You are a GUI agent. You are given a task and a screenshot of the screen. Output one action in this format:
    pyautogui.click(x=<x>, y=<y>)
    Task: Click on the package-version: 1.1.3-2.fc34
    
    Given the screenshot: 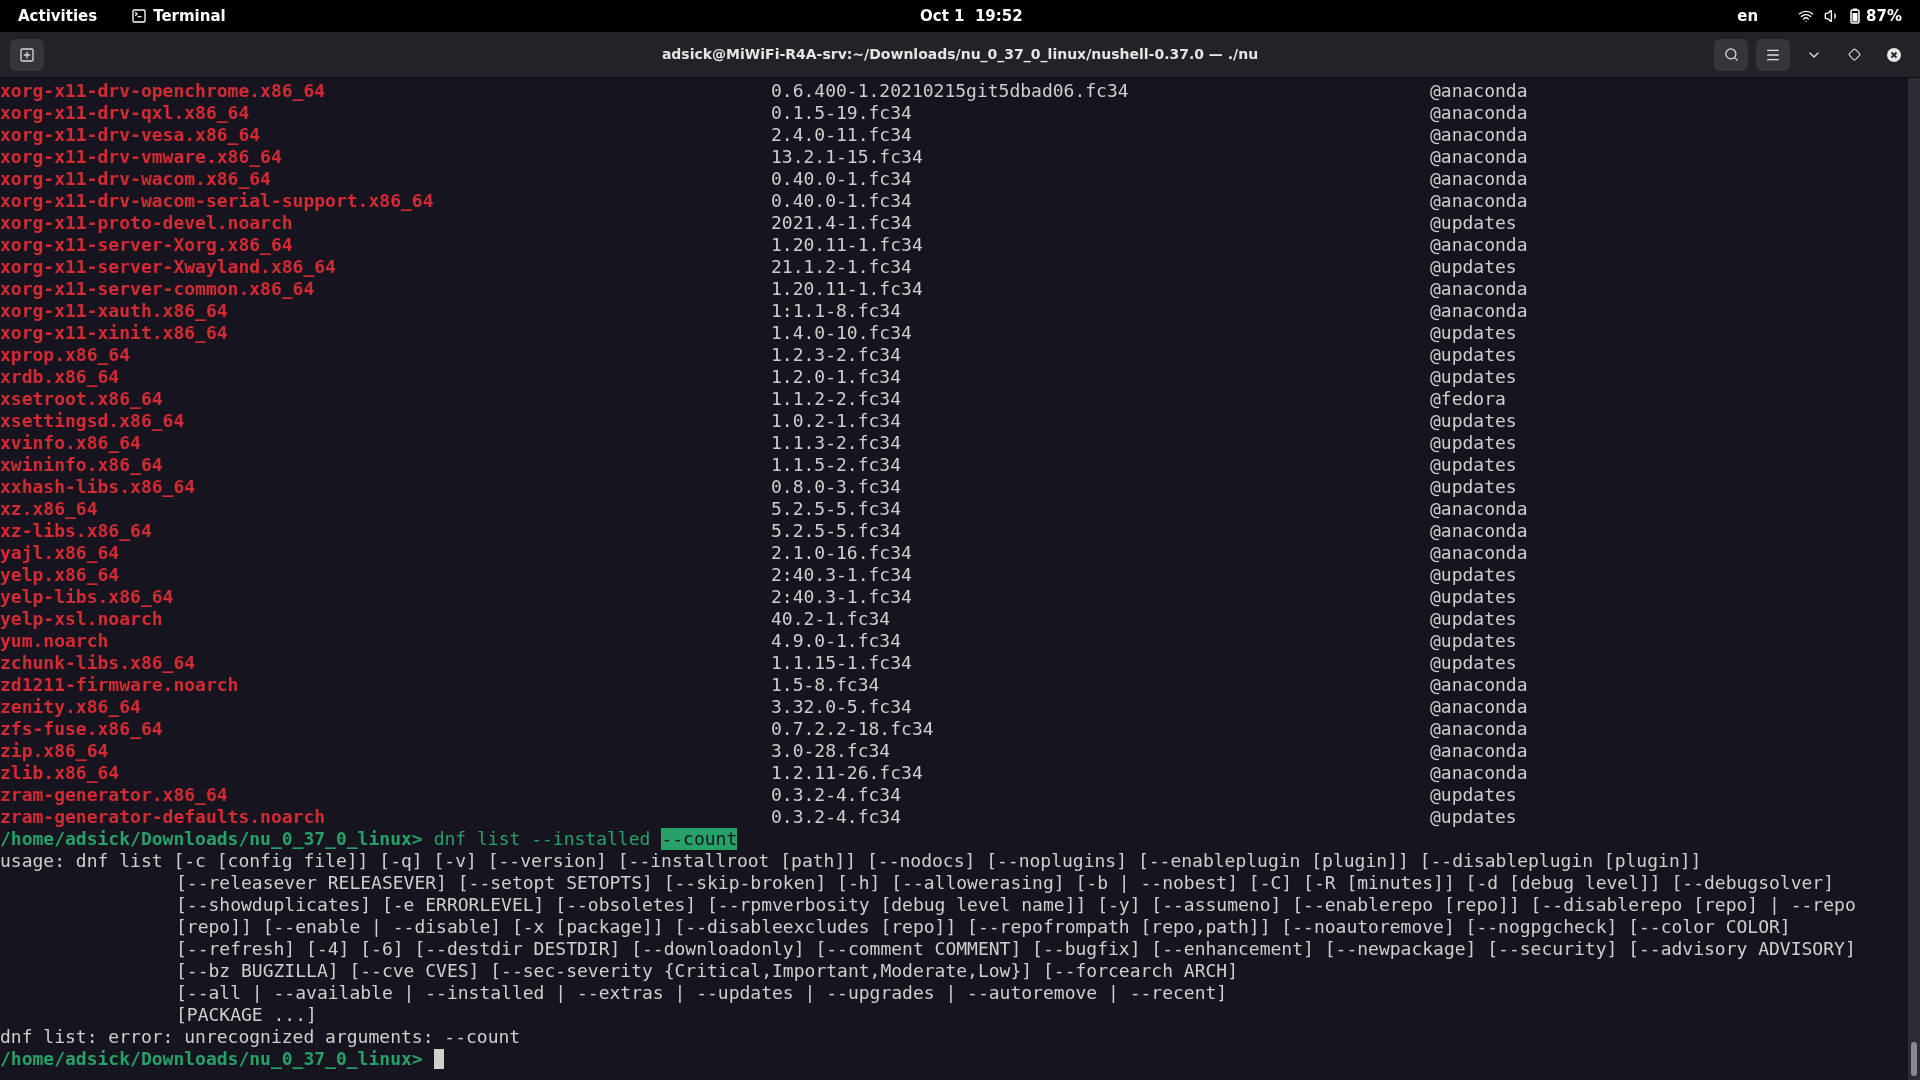 What is the action you would take?
    pyautogui.click(x=837, y=443)
    